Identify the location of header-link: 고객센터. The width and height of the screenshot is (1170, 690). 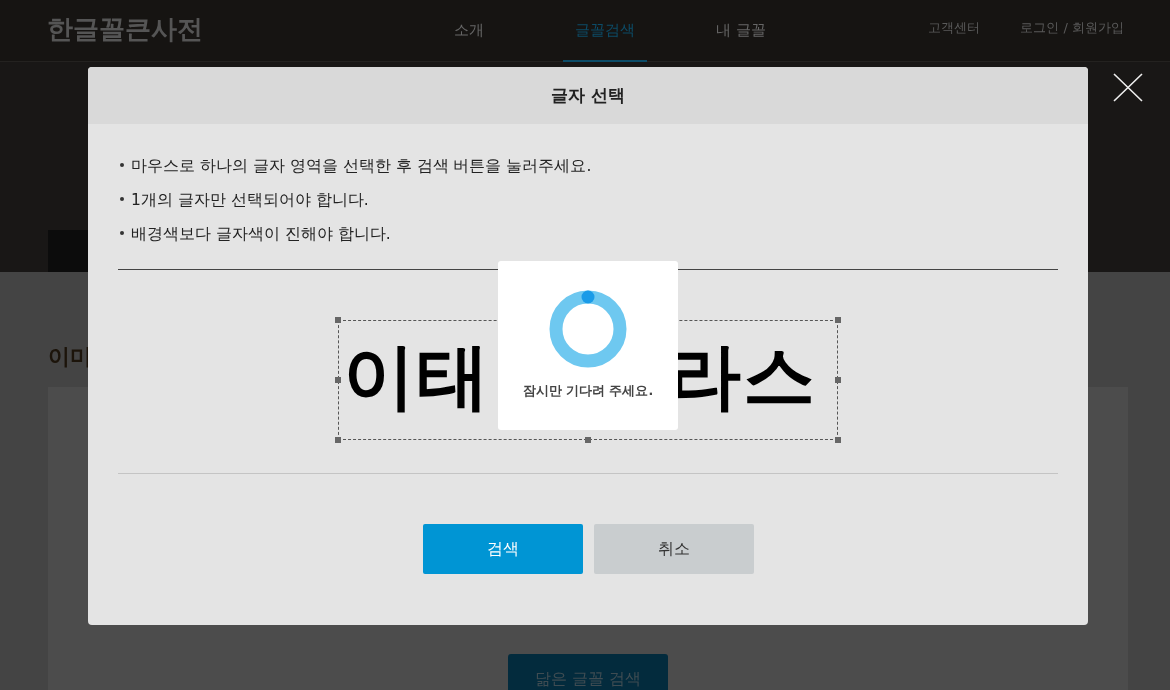
(954, 28).